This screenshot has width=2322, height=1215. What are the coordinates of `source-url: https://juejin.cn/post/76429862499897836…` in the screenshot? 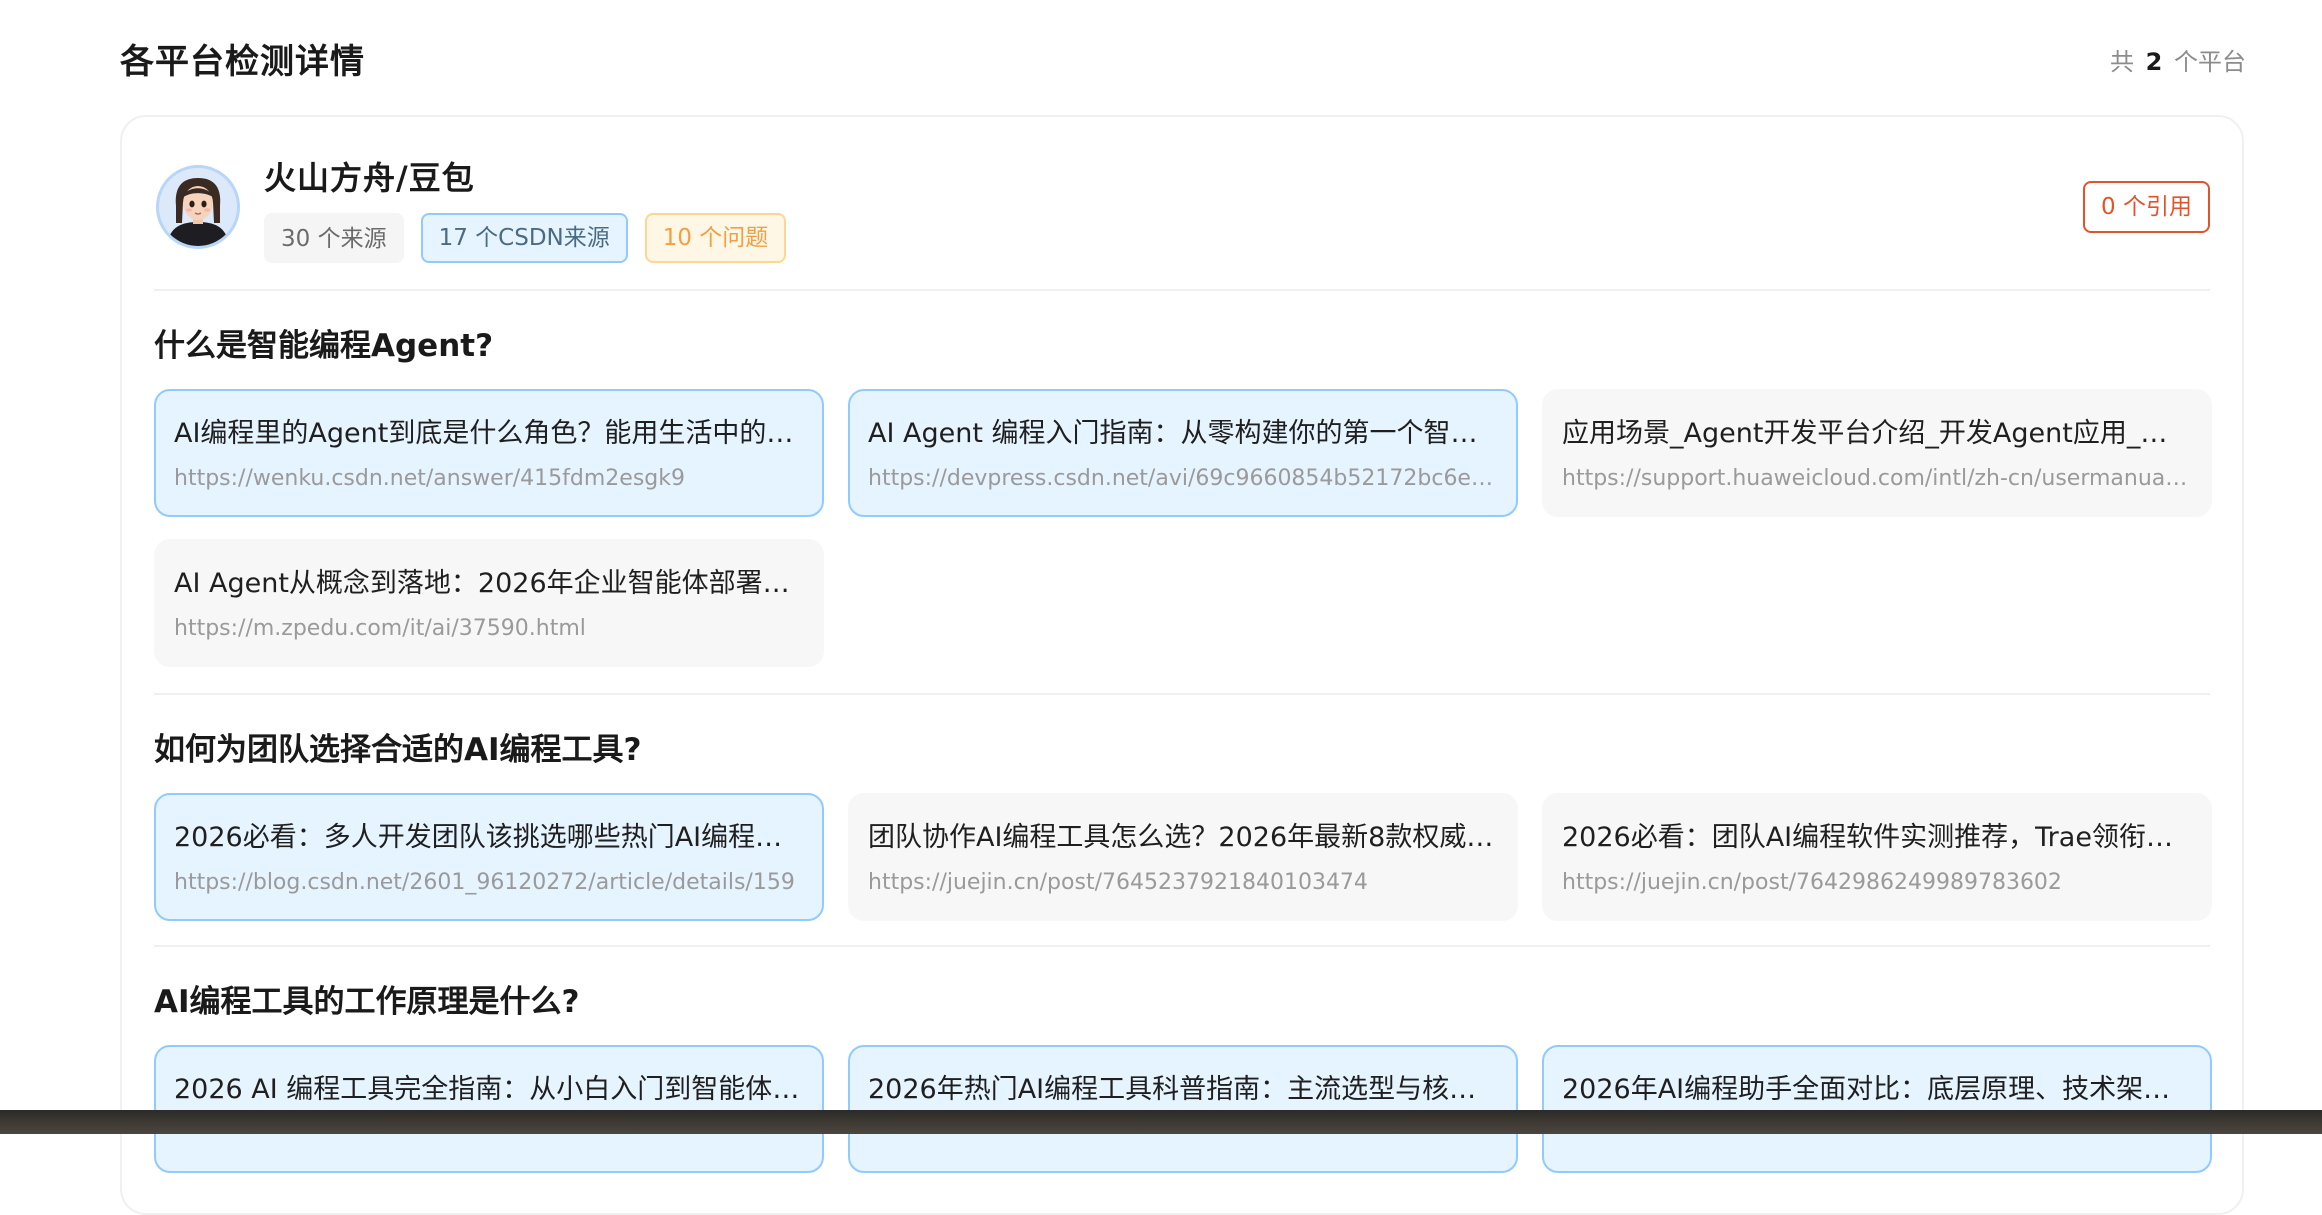 It's located at (1812, 882).